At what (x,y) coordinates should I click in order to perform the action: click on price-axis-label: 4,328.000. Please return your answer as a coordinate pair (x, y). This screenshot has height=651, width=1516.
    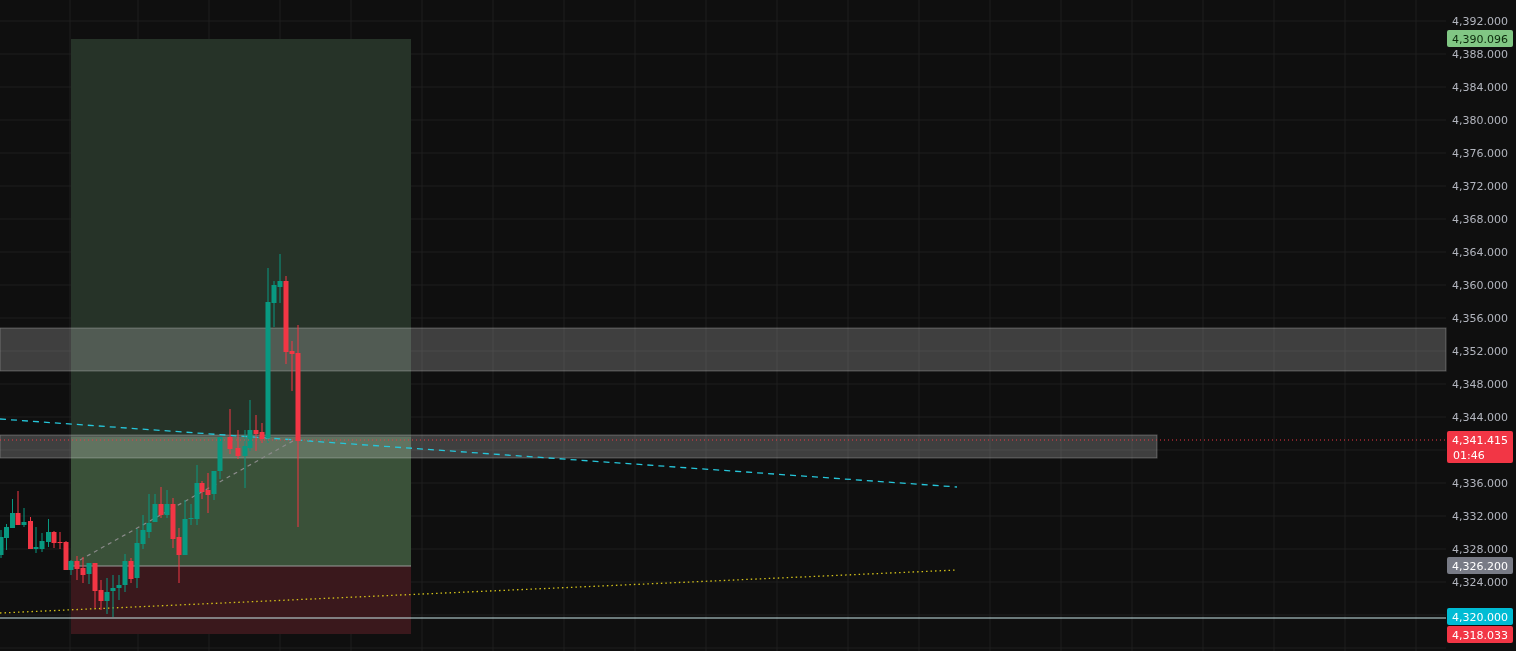
    Looking at the image, I should click on (1480, 549).